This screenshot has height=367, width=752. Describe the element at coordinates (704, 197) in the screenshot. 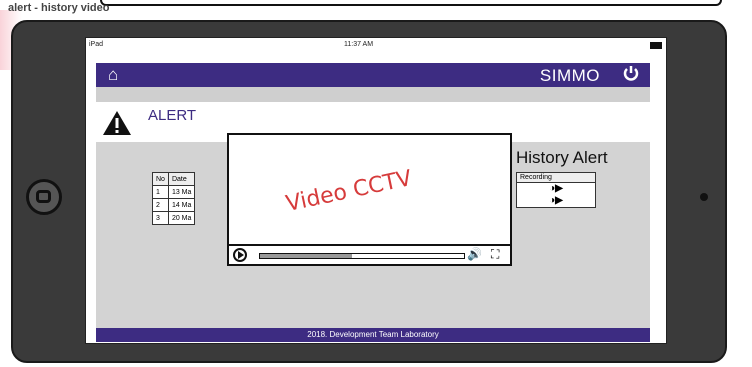

I see `tablet-camera` at that location.